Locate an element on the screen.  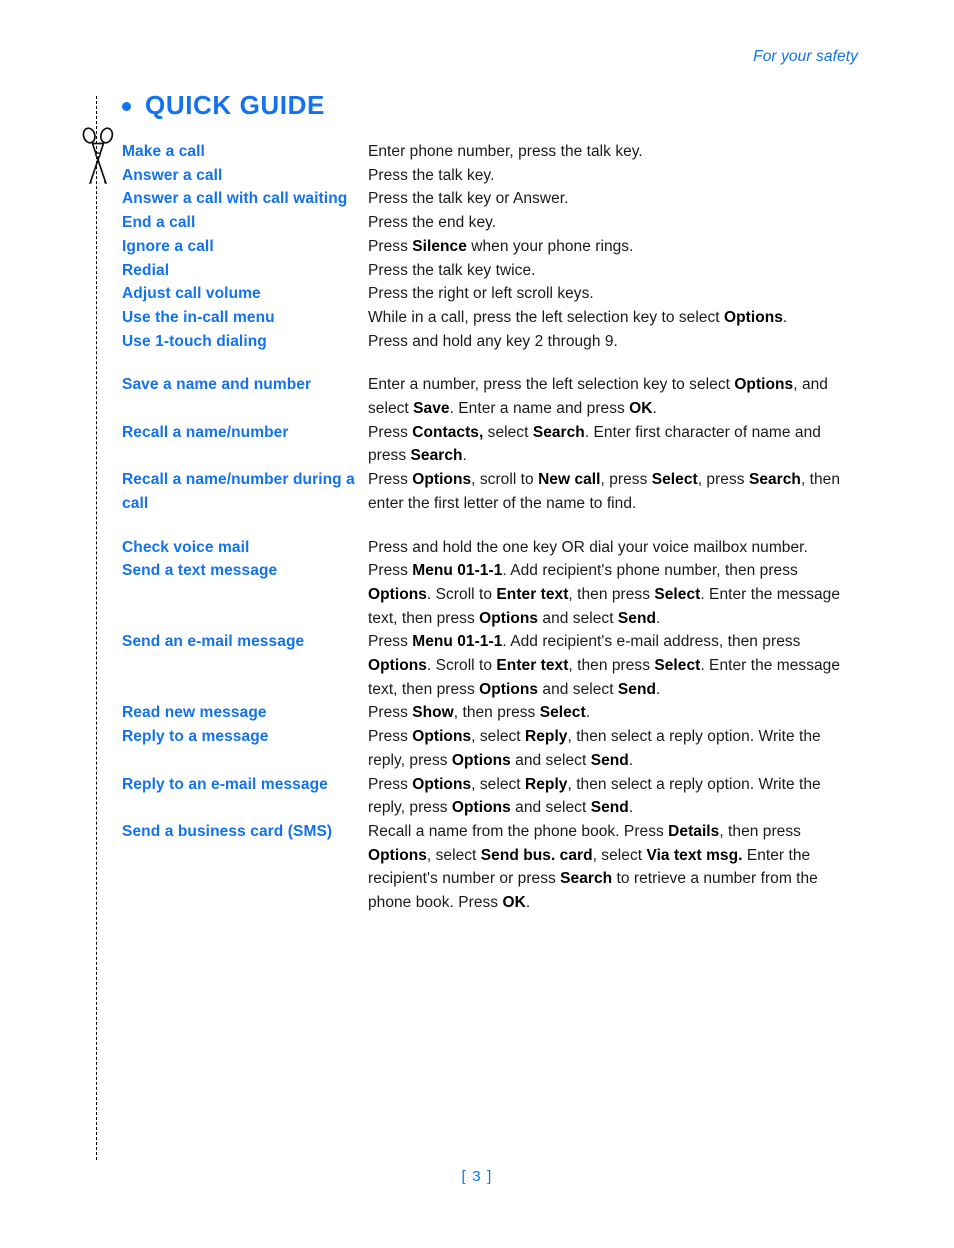
guide-term: End a call is located at coordinates (159, 223).